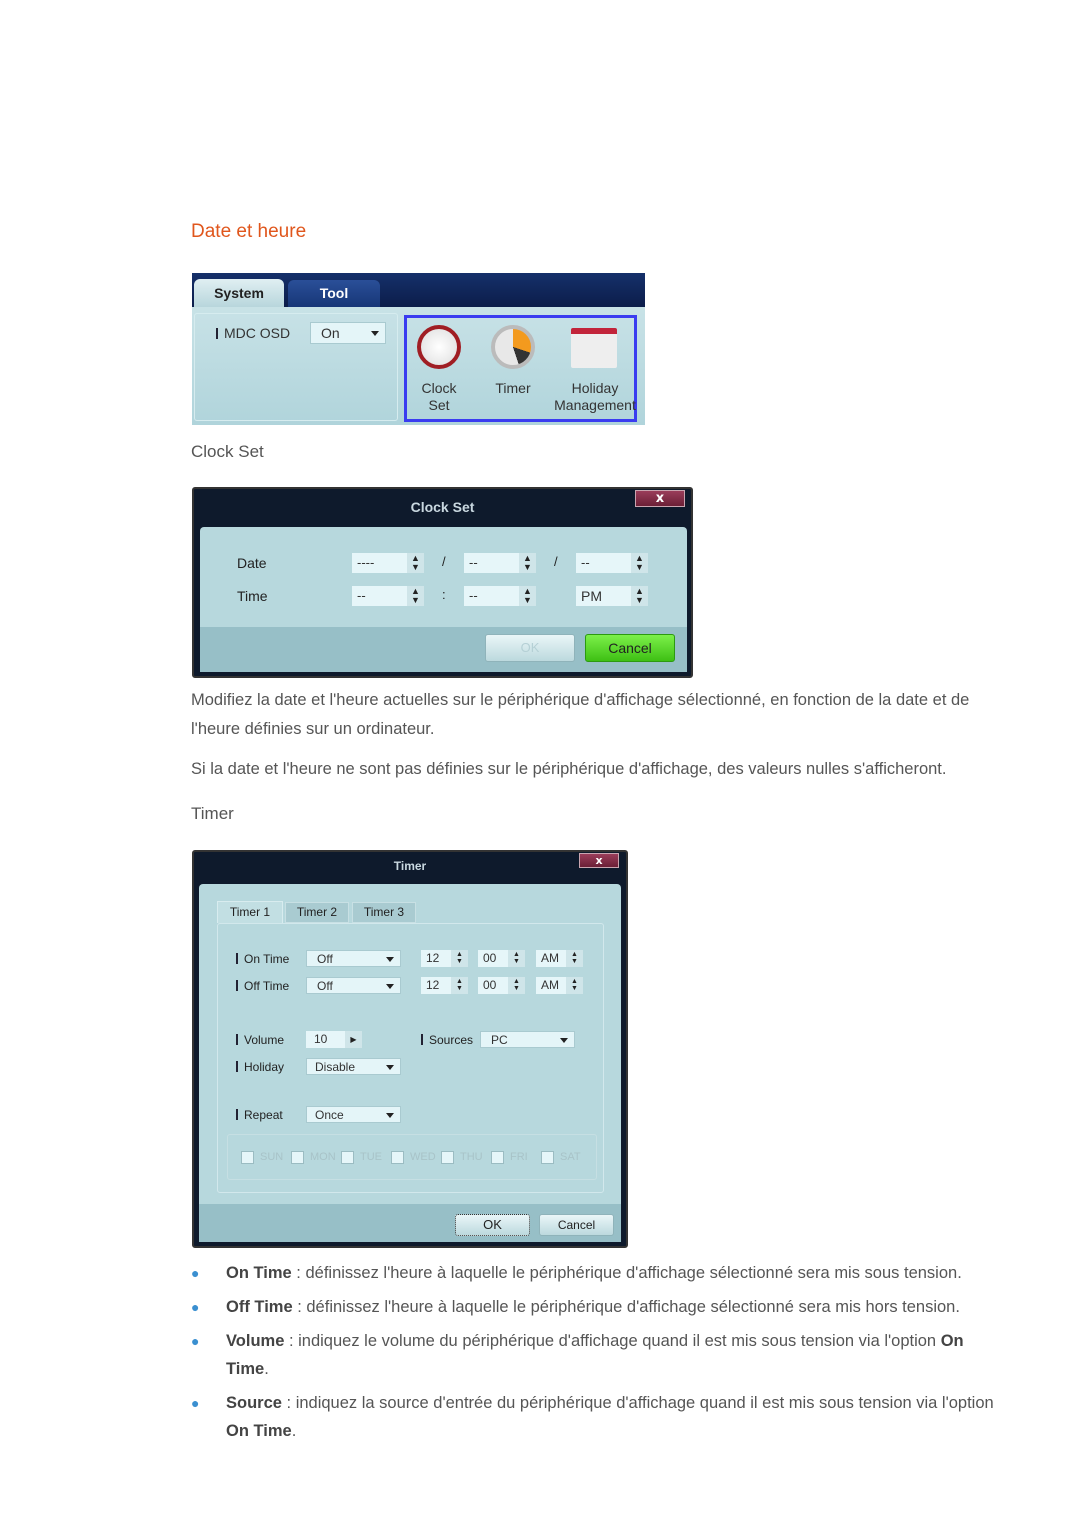  What do you see at coordinates (547, 1157) in the screenshot?
I see `day-checkbox-sat` at bounding box center [547, 1157].